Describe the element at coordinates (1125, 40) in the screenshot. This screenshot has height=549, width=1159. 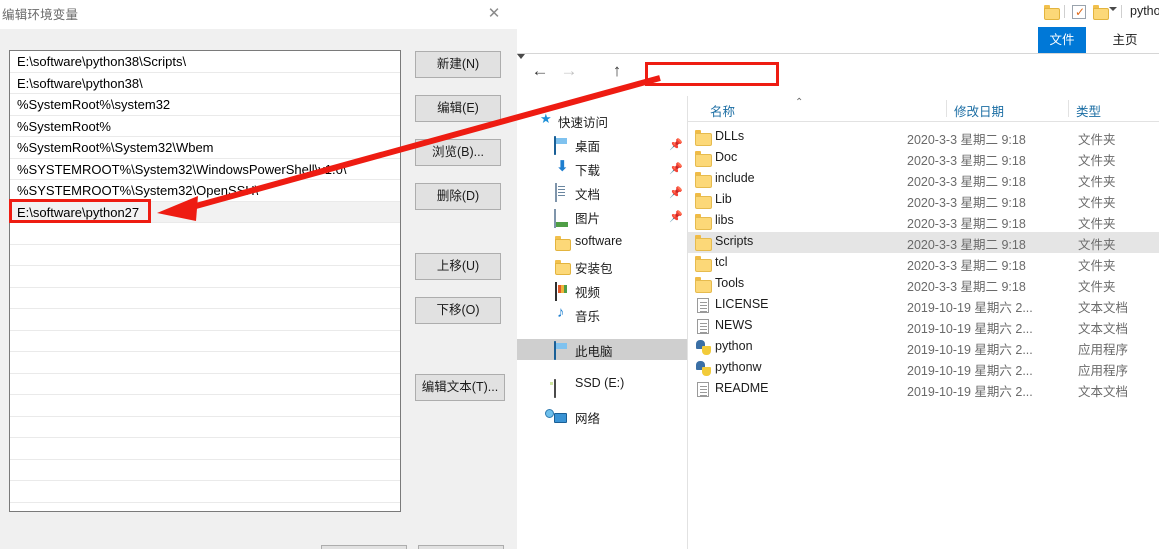
I see `tab-home: 主页` at that location.